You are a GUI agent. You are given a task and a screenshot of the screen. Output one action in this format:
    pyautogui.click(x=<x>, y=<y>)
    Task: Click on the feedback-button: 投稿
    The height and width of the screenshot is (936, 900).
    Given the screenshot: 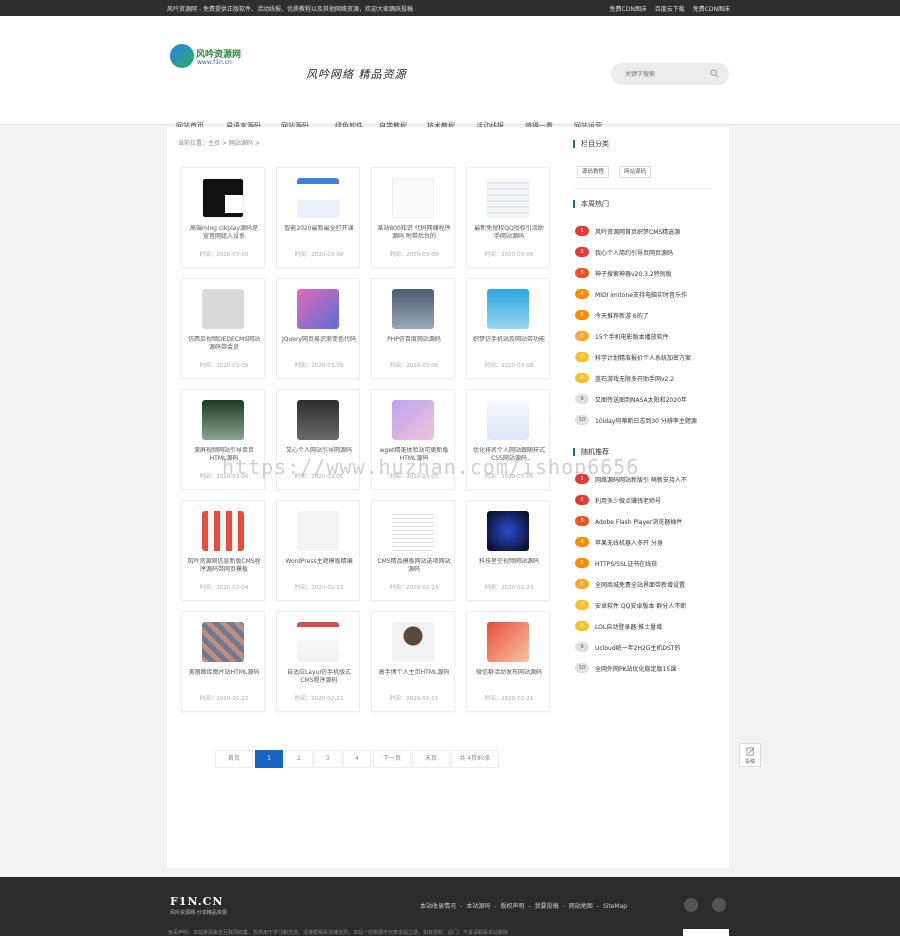 What is the action you would take?
    pyautogui.click(x=750, y=755)
    